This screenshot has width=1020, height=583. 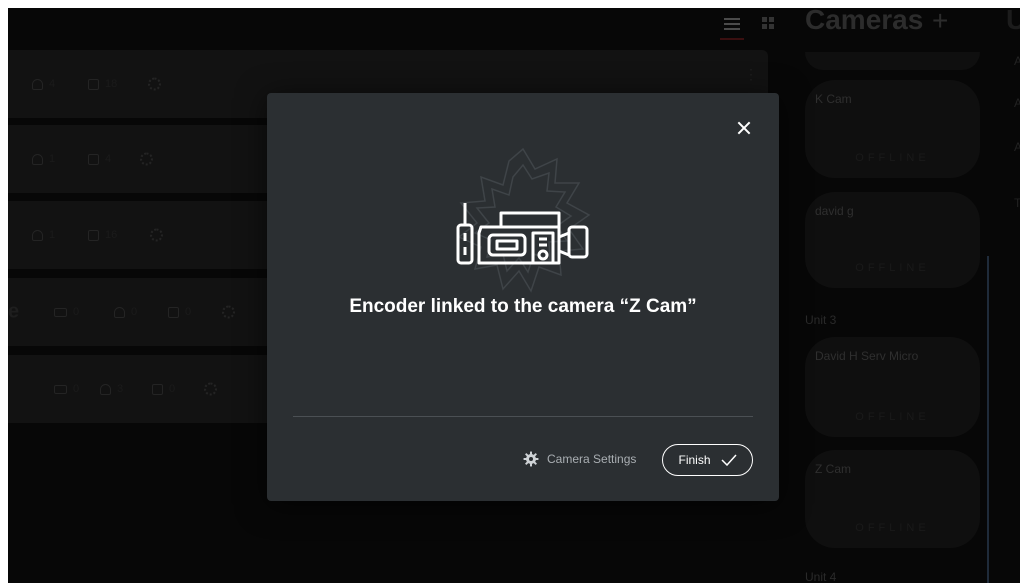 I want to click on camera-card: David H Serv Micro OFFLINE, so click(x=892, y=387).